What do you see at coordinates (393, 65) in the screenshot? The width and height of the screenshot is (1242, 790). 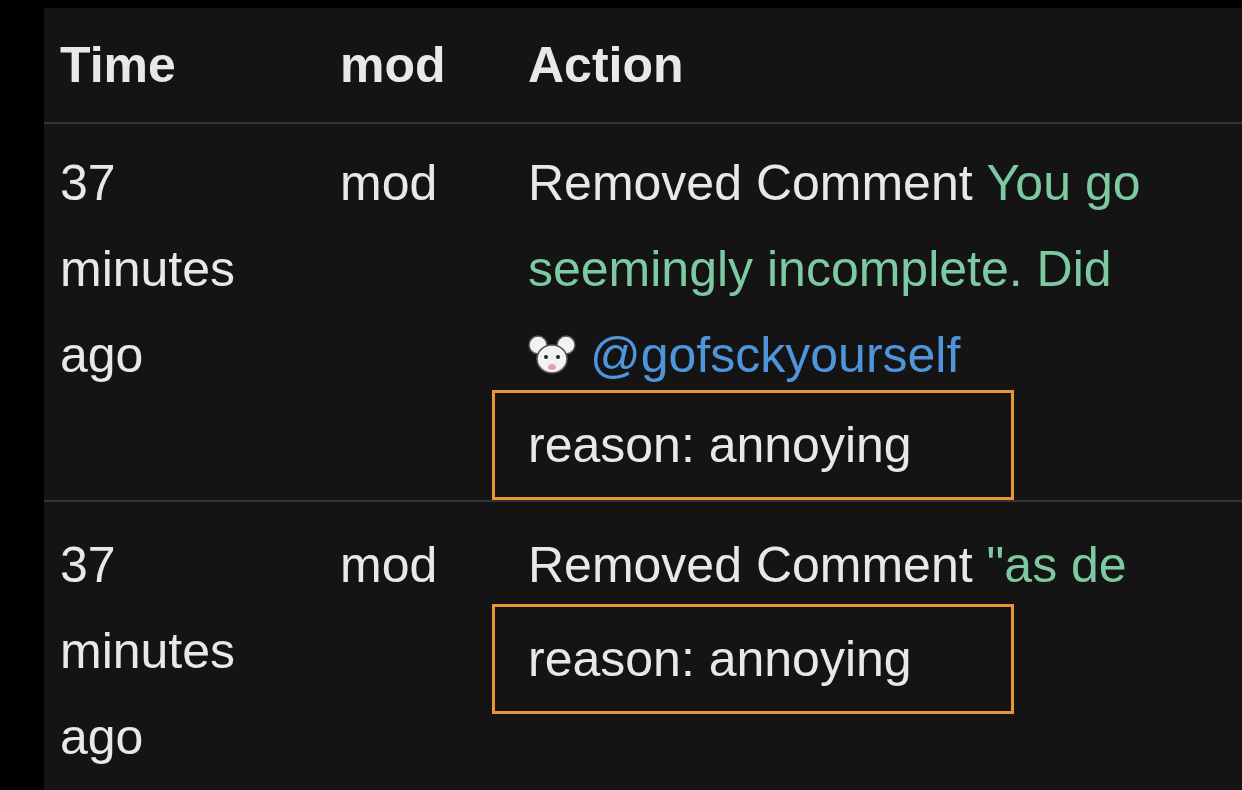 I see `column-header: mod` at bounding box center [393, 65].